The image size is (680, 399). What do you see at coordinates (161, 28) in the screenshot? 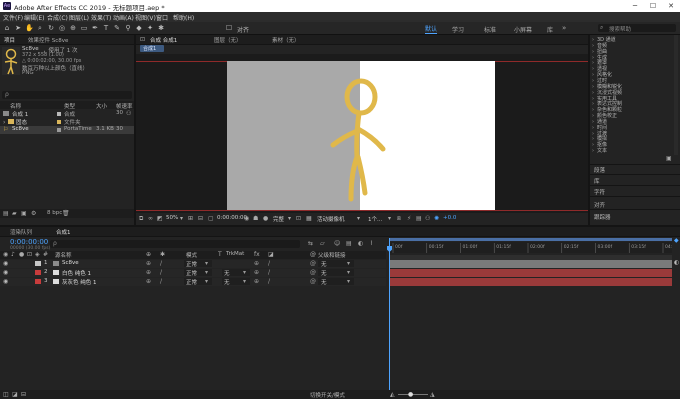
I see `puppet-tool-icon: ✱` at bounding box center [161, 28].